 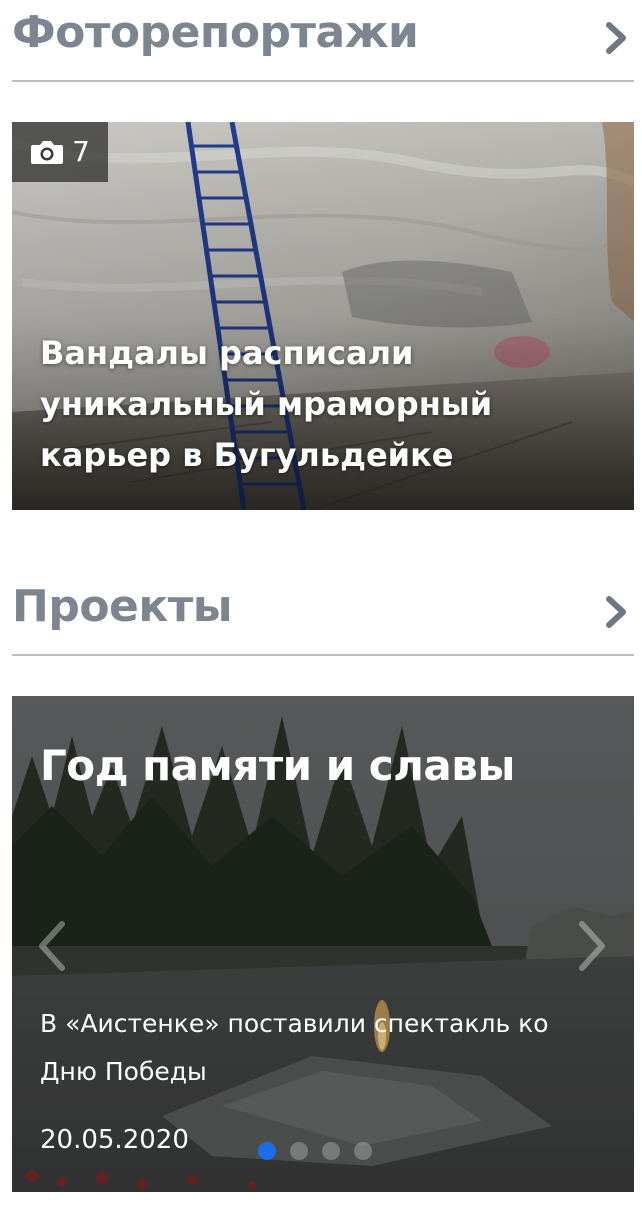 I want to click on carousel-dot-active, so click(x=267, y=1151).